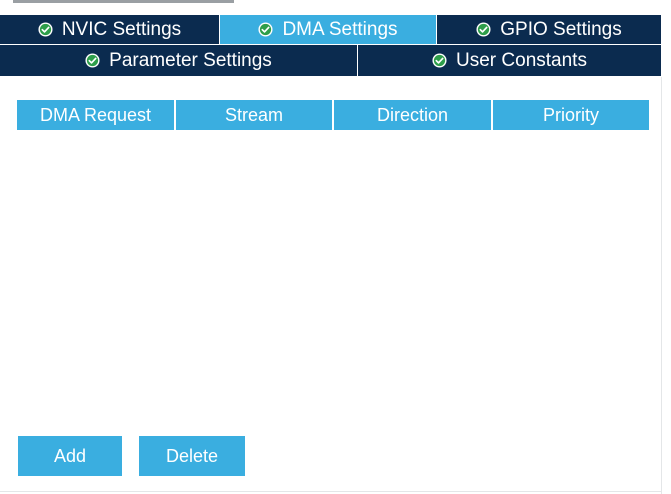 This screenshot has height=494, width=671. I want to click on delete-button: Delete, so click(192, 456).